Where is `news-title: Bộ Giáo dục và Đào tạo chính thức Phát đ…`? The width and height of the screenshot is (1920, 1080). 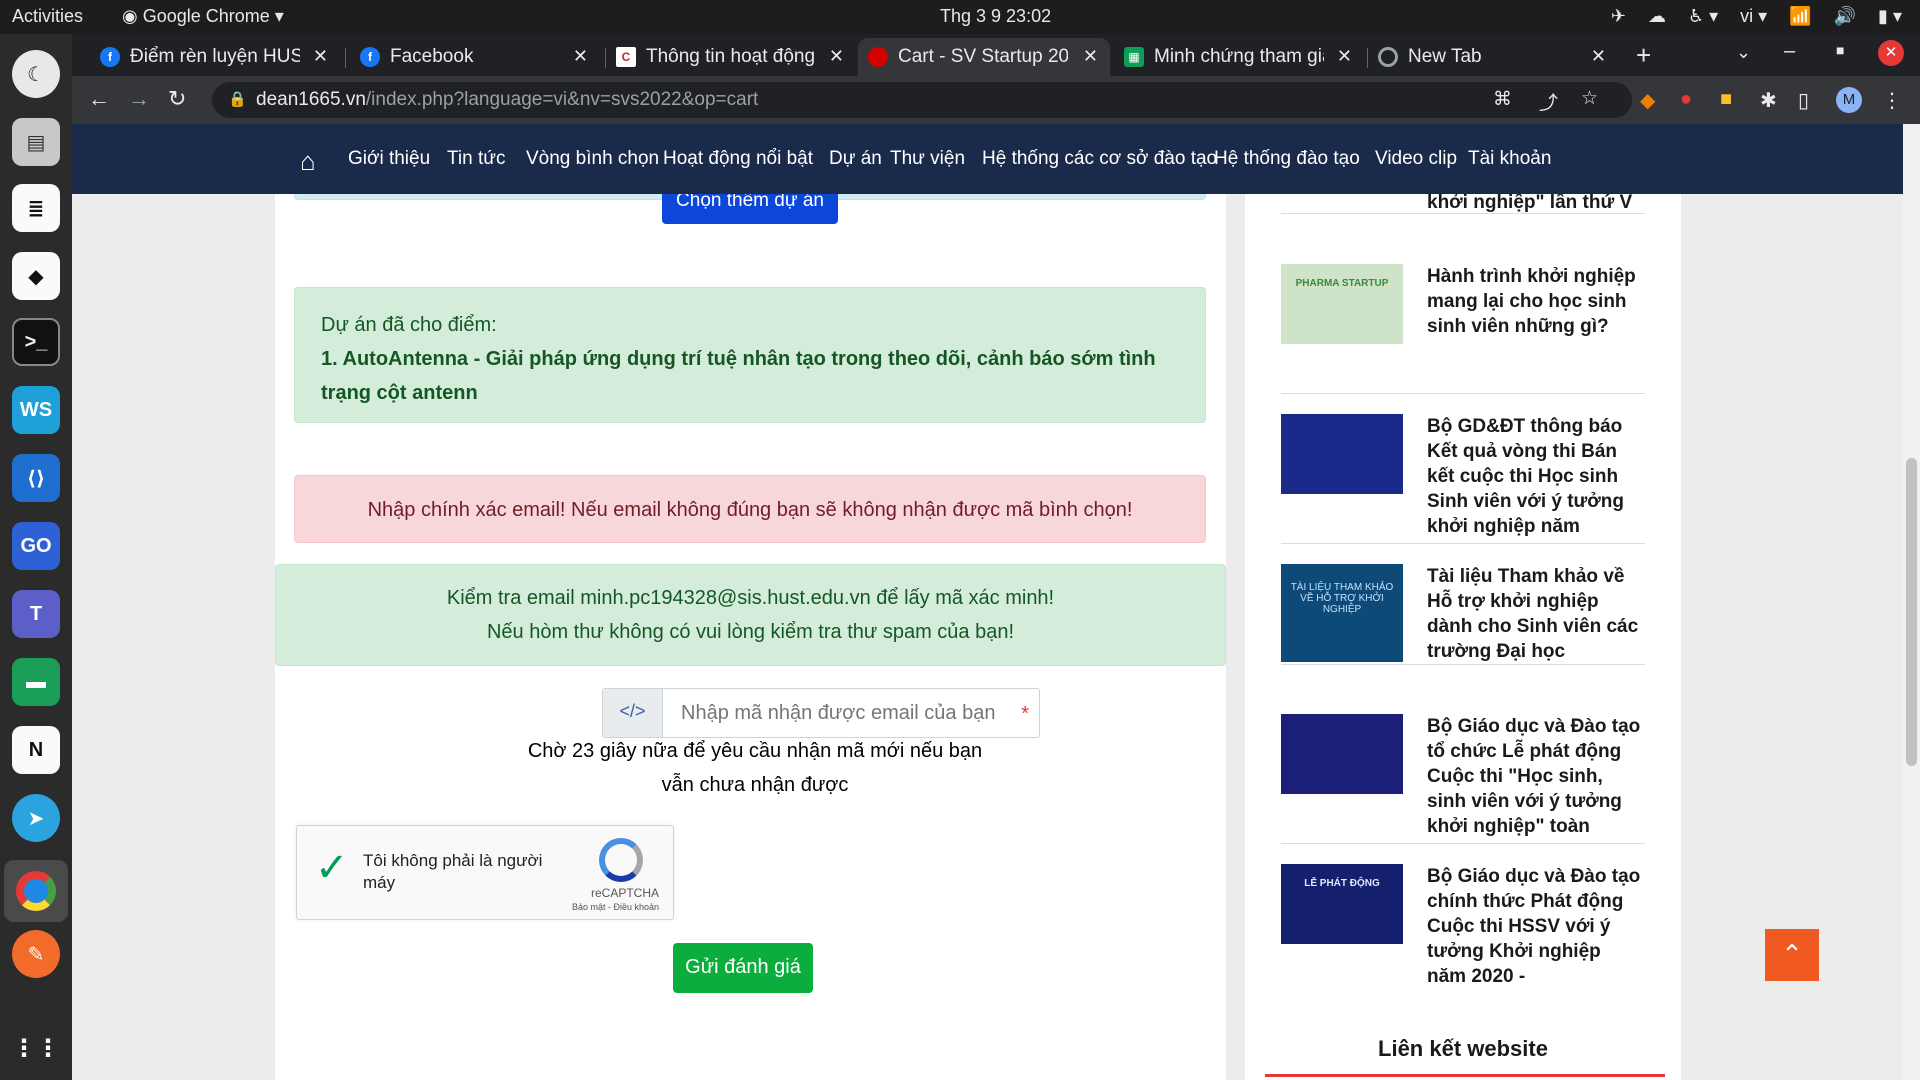 news-title: Bộ Giáo dục và Đào tạo chính thức Phát đ… is located at coordinates (1536, 926).